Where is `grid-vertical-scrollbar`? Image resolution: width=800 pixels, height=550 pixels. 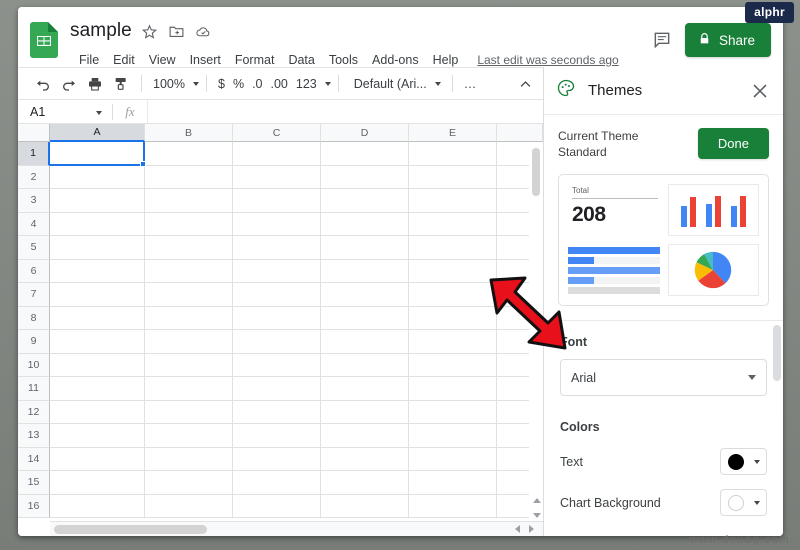
grid-vertical-scrollbar is located at coordinates (536, 331).